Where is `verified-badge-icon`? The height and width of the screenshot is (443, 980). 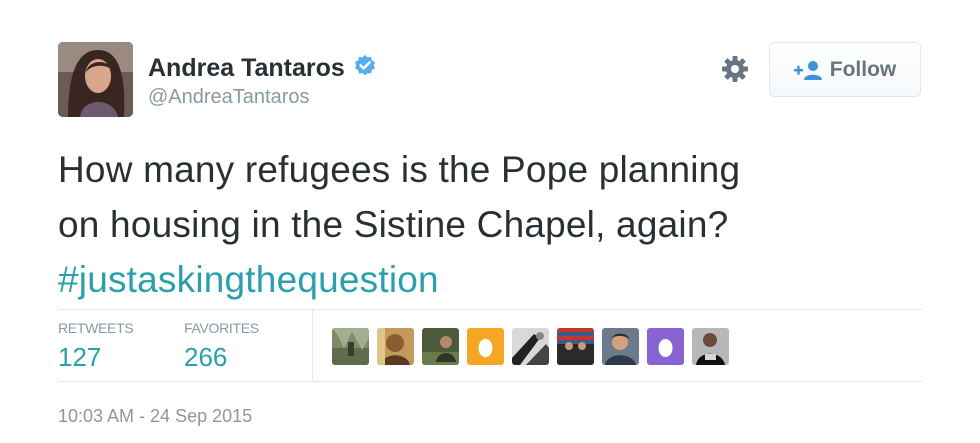
verified-badge-icon is located at coordinates (365, 66).